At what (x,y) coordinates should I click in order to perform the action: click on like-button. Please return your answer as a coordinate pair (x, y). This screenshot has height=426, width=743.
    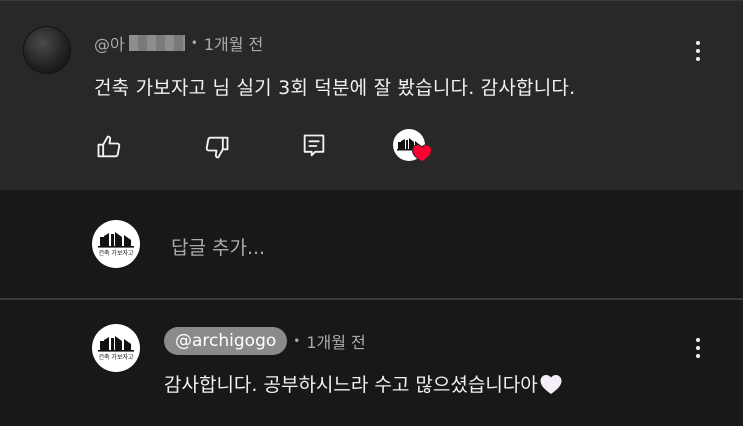
    Looking at the image, I should click on (109, 147).